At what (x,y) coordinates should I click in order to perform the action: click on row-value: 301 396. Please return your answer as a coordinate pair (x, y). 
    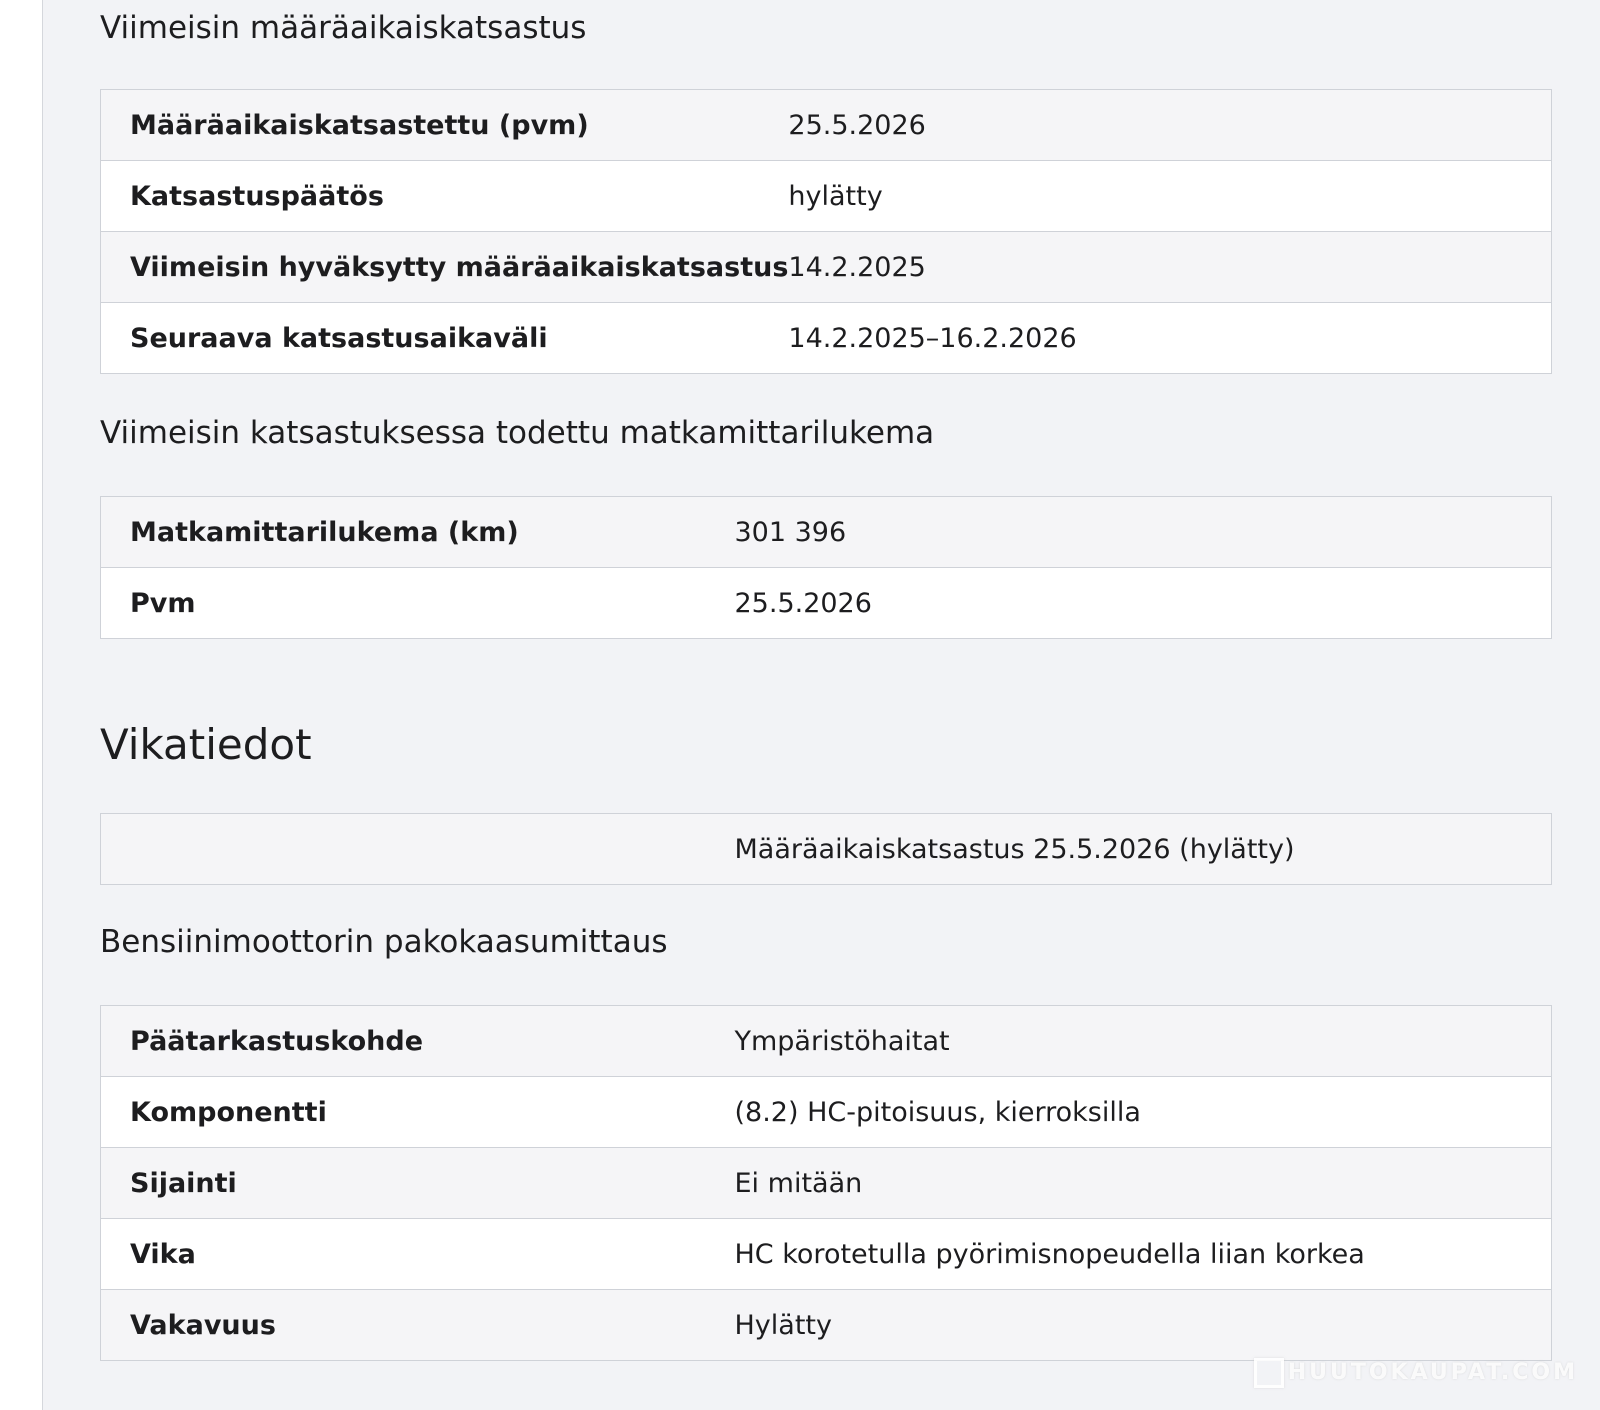
    Looking at the image, I should click on (790, 532).